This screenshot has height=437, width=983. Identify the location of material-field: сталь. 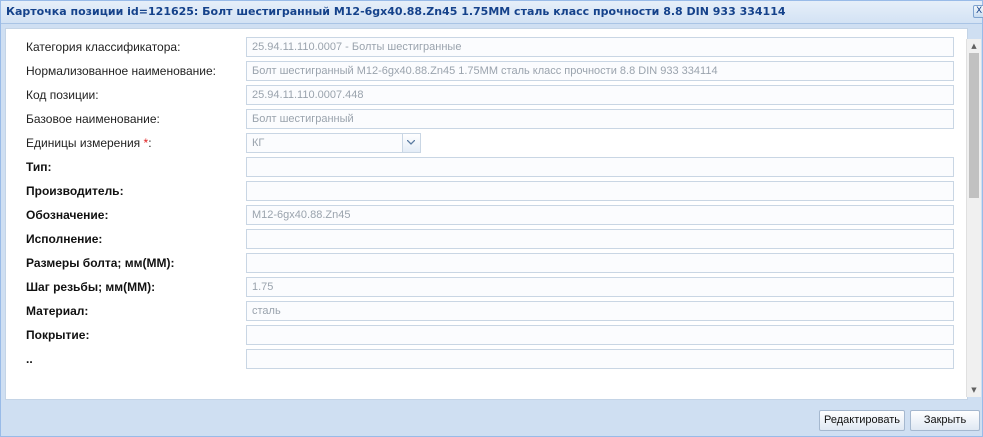
(600, 311).